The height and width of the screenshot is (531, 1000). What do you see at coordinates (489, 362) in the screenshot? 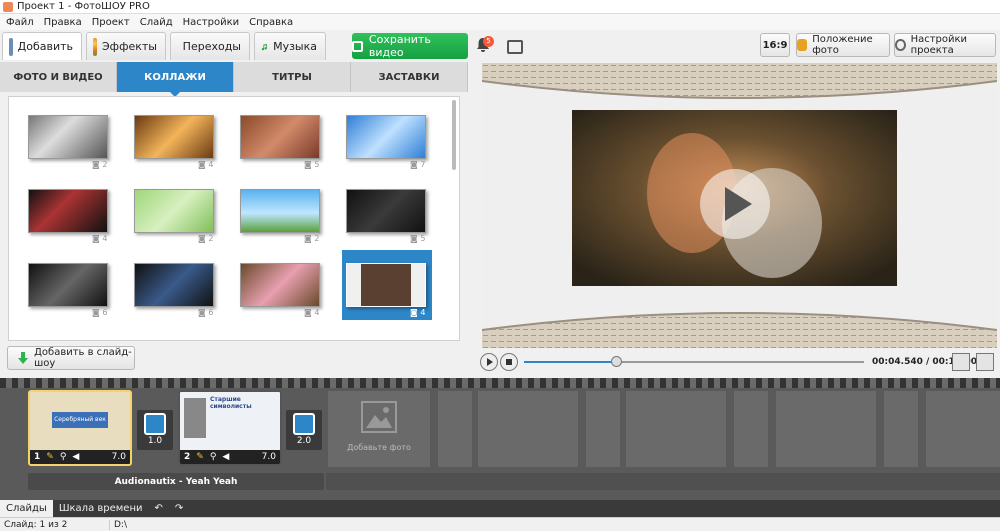
I see `play-button` at bounding box center [489, 362].